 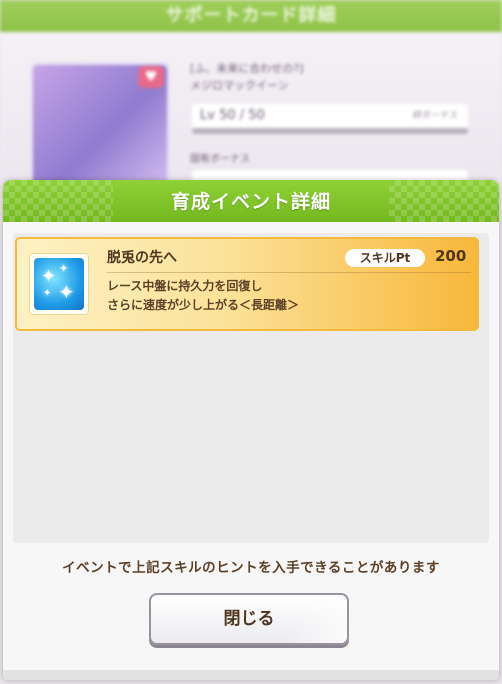 I want to click on skill-description-line-2: さらに速度が少し上がる＜長距離＞, so click(x=203, y=305).